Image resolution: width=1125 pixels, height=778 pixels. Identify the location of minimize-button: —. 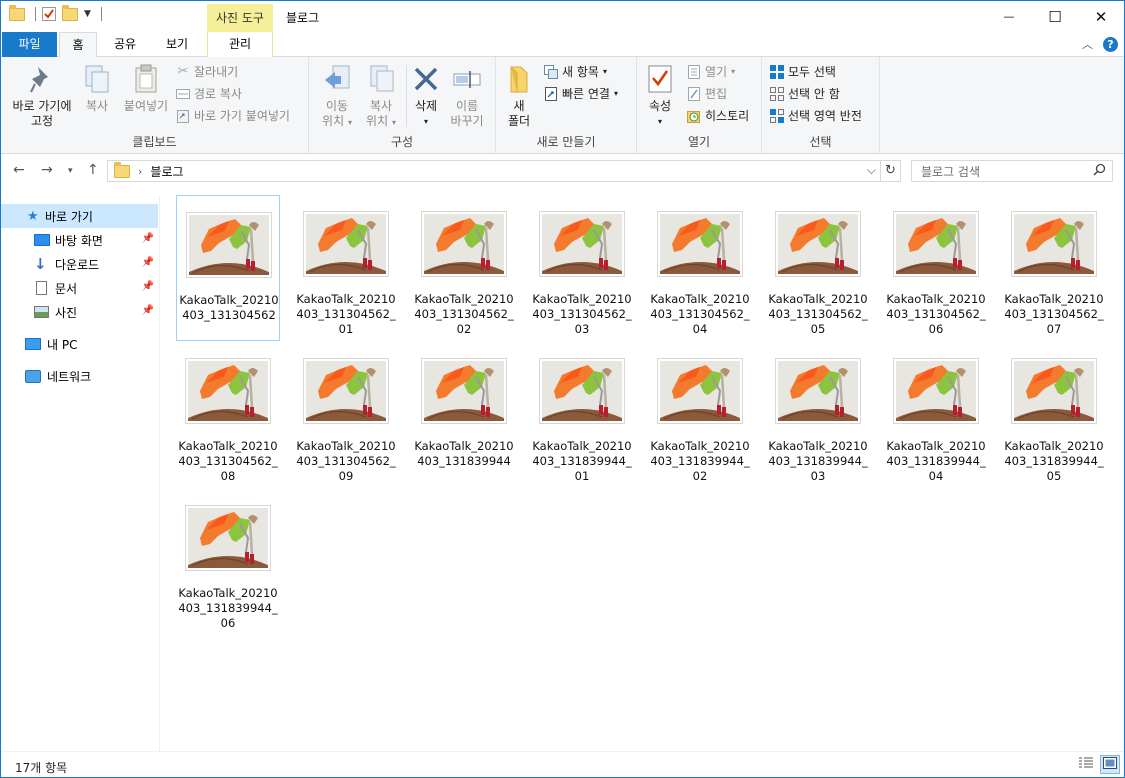
(1009, 16).